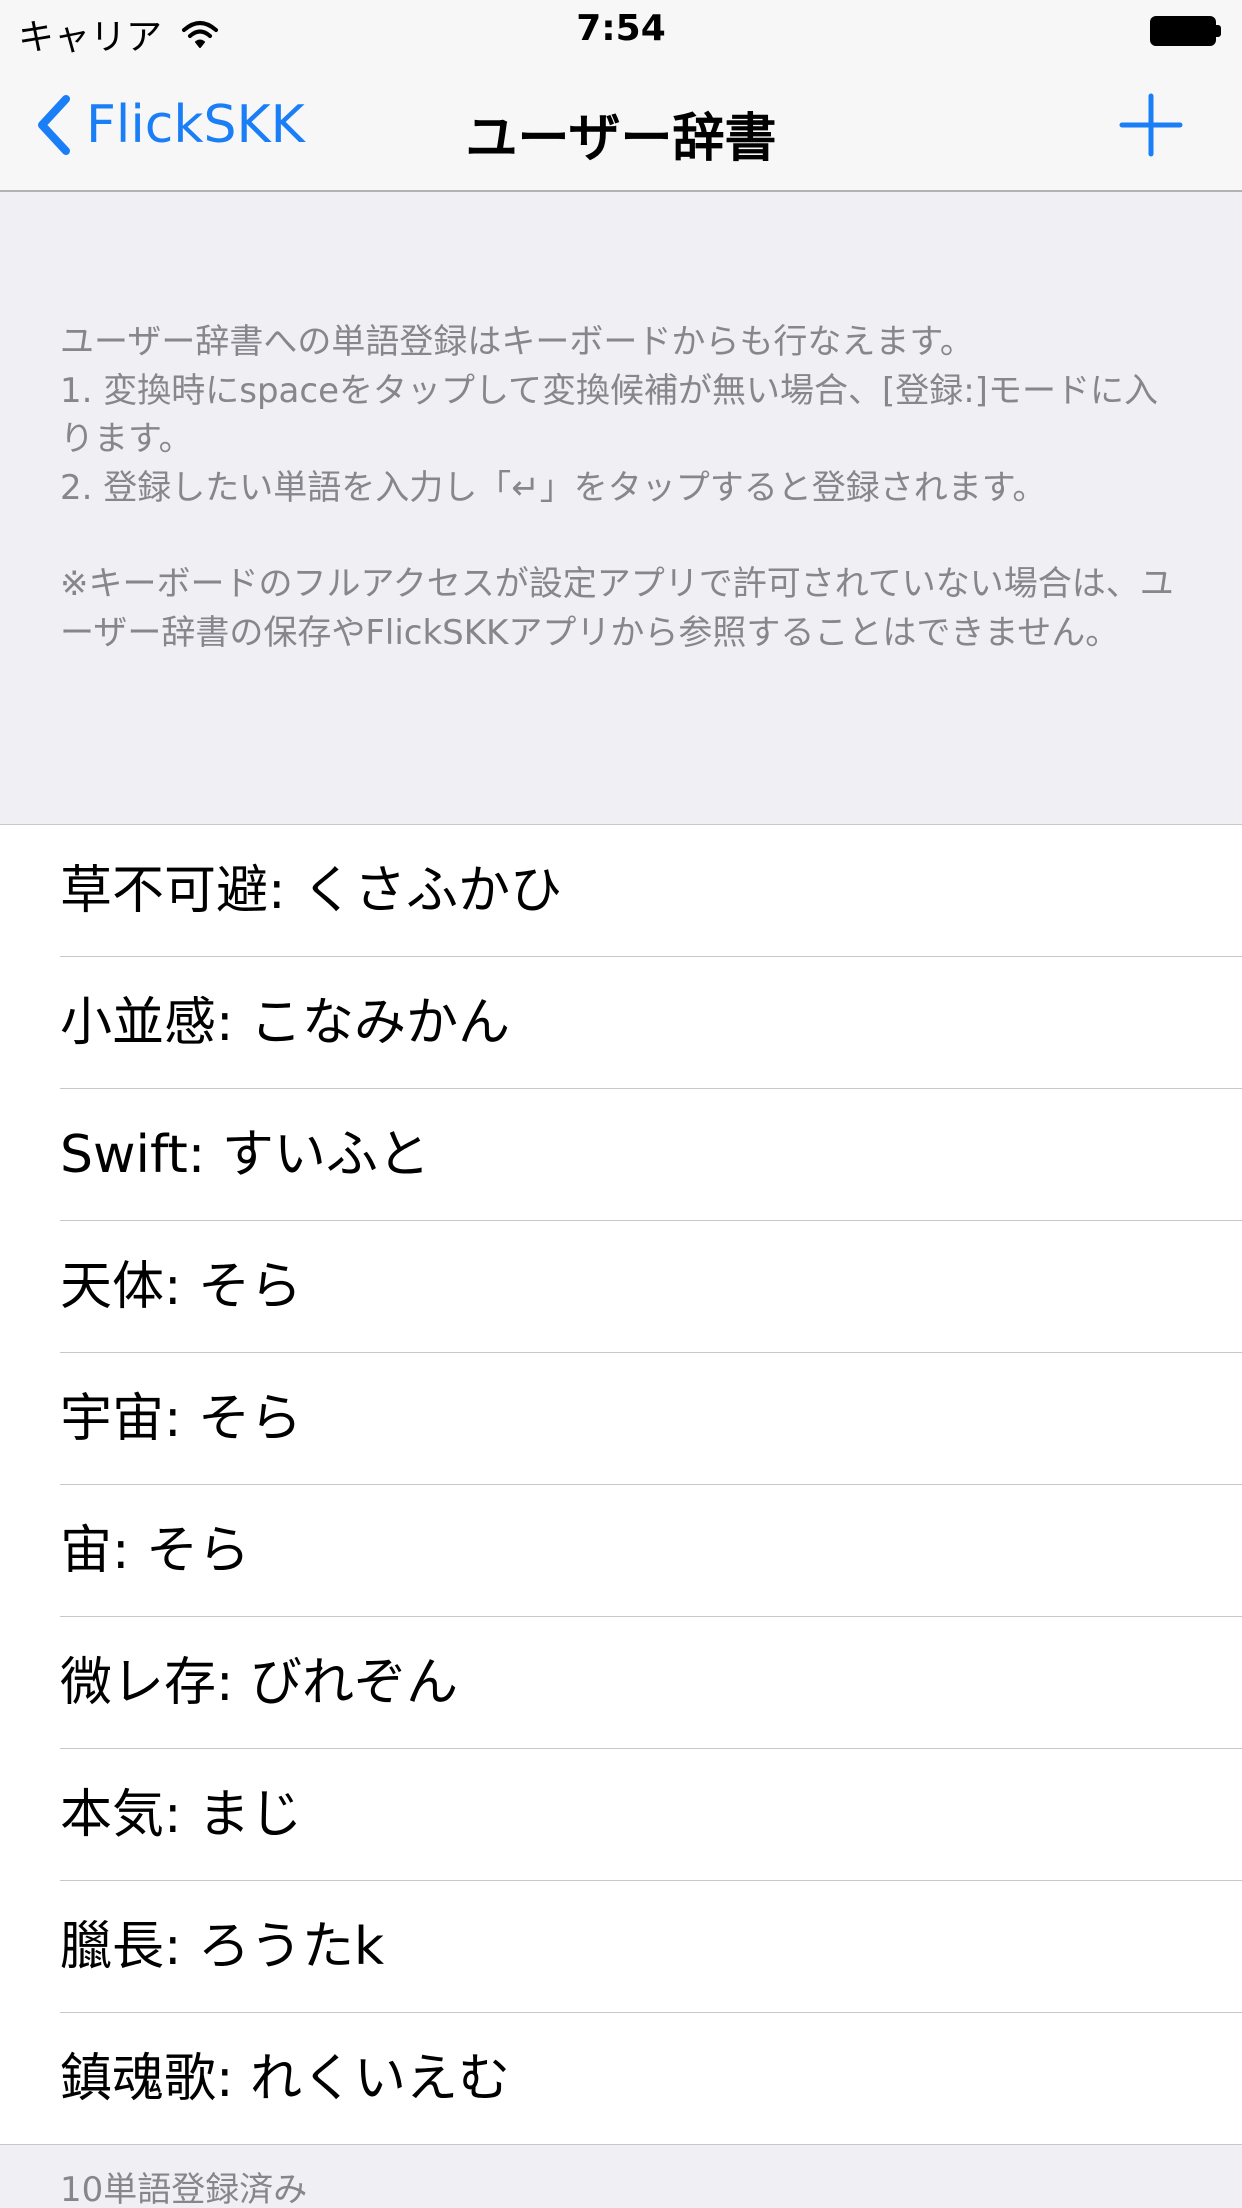 The image size is (1242, 2208). What do you see at coordinates (311, 891) in the screenshot?
I see `list-item-label: 草不可避: くさふかひ` at bounding box center [311, 891].